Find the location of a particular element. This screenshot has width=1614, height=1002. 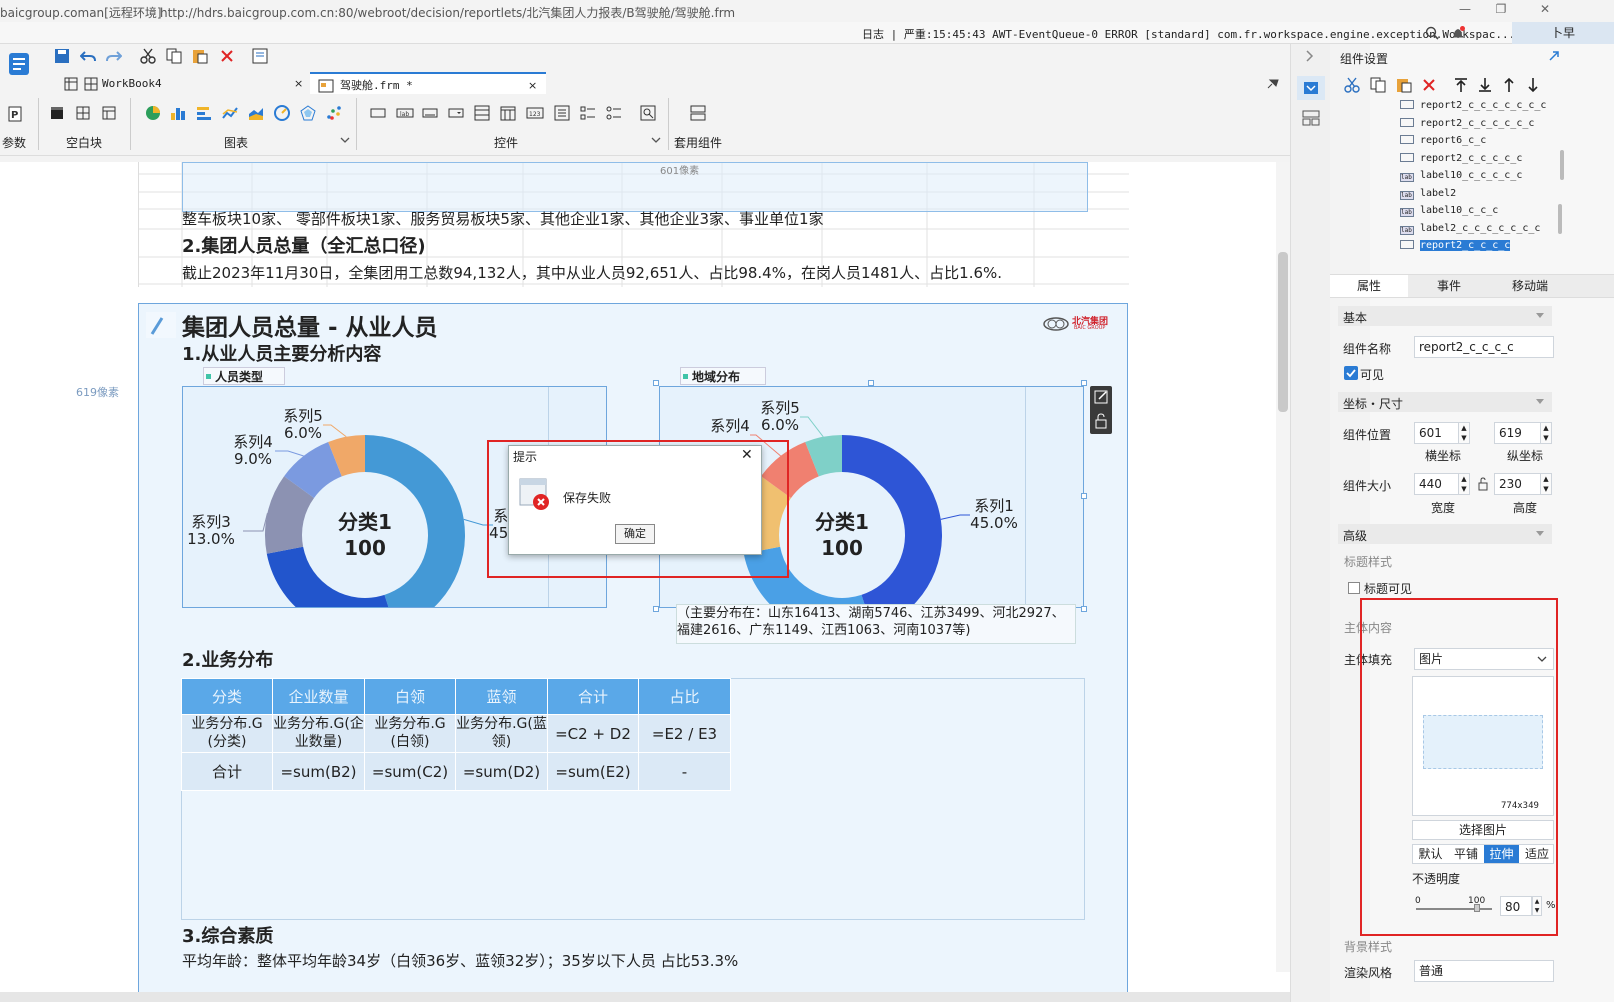

tab-events: 事件 is located at coordinates (1449, 286).